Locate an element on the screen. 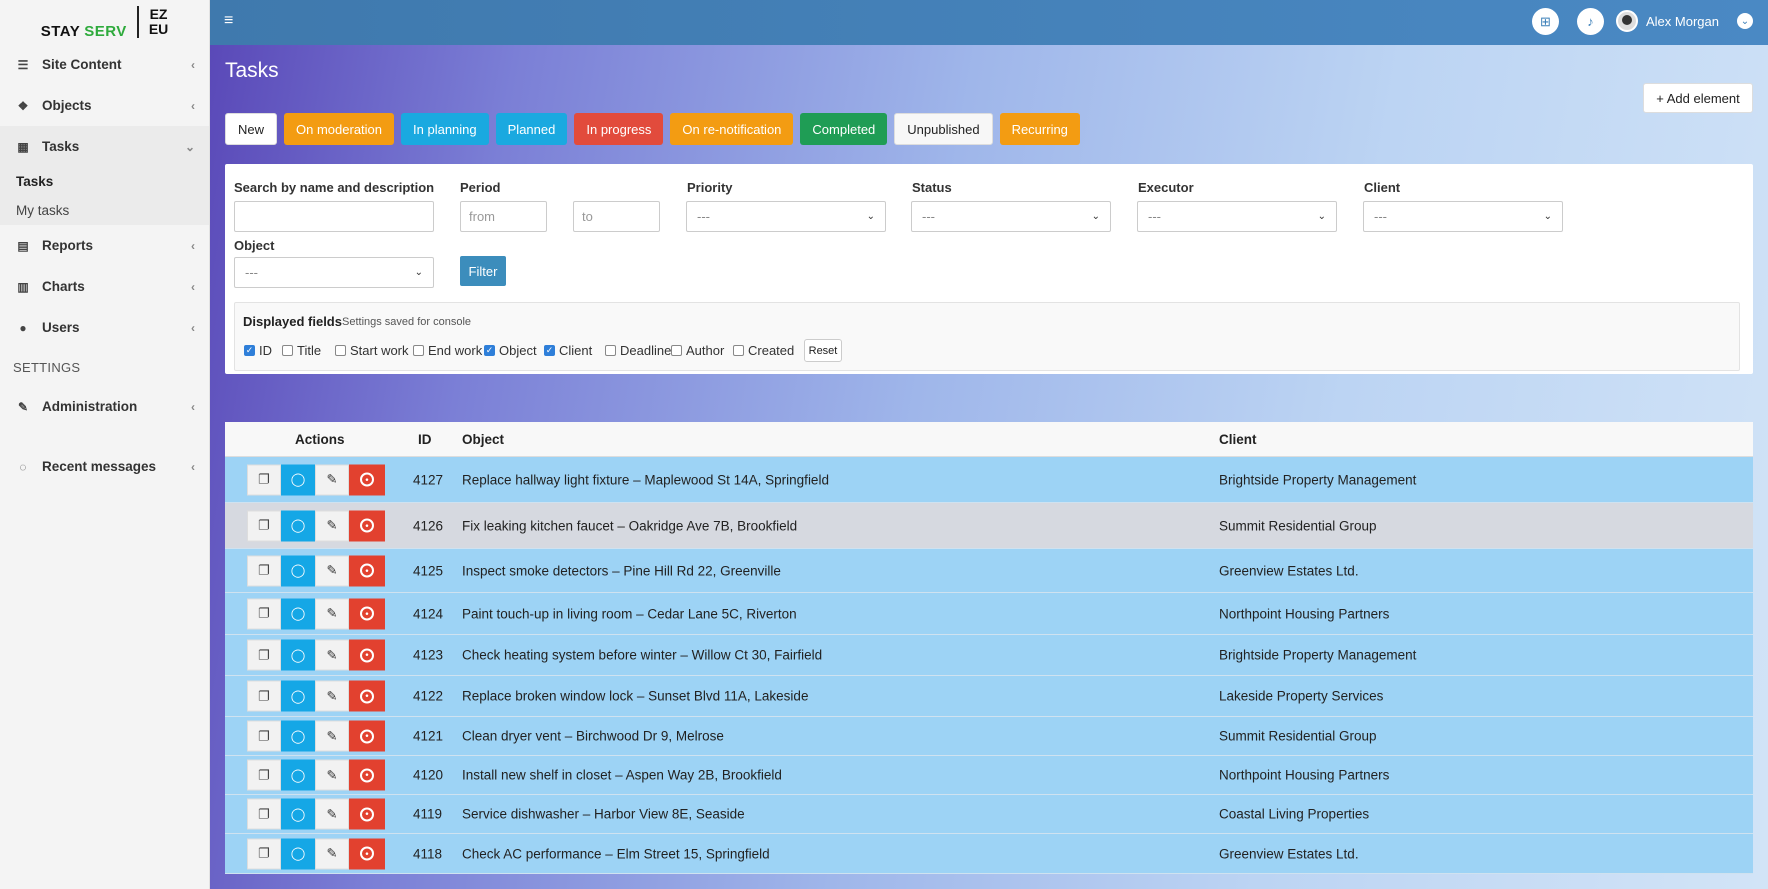 Image resolution: width=1768 pixels, height=889 pixels. object-select: --- ⌄ is located at coordinates (334, 272).